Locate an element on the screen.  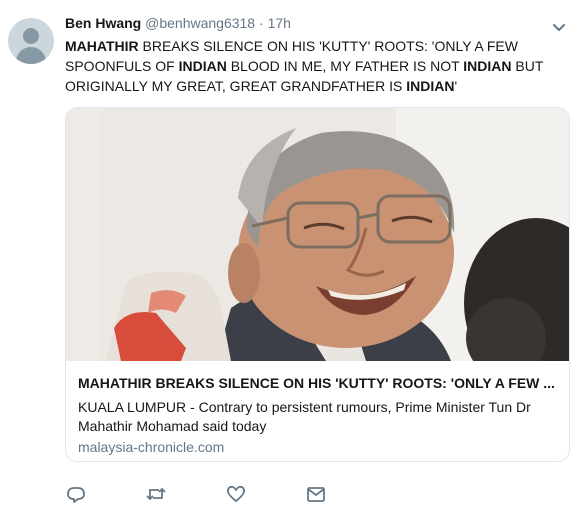
timestamp: 17h is located at coordinates (279, 23).